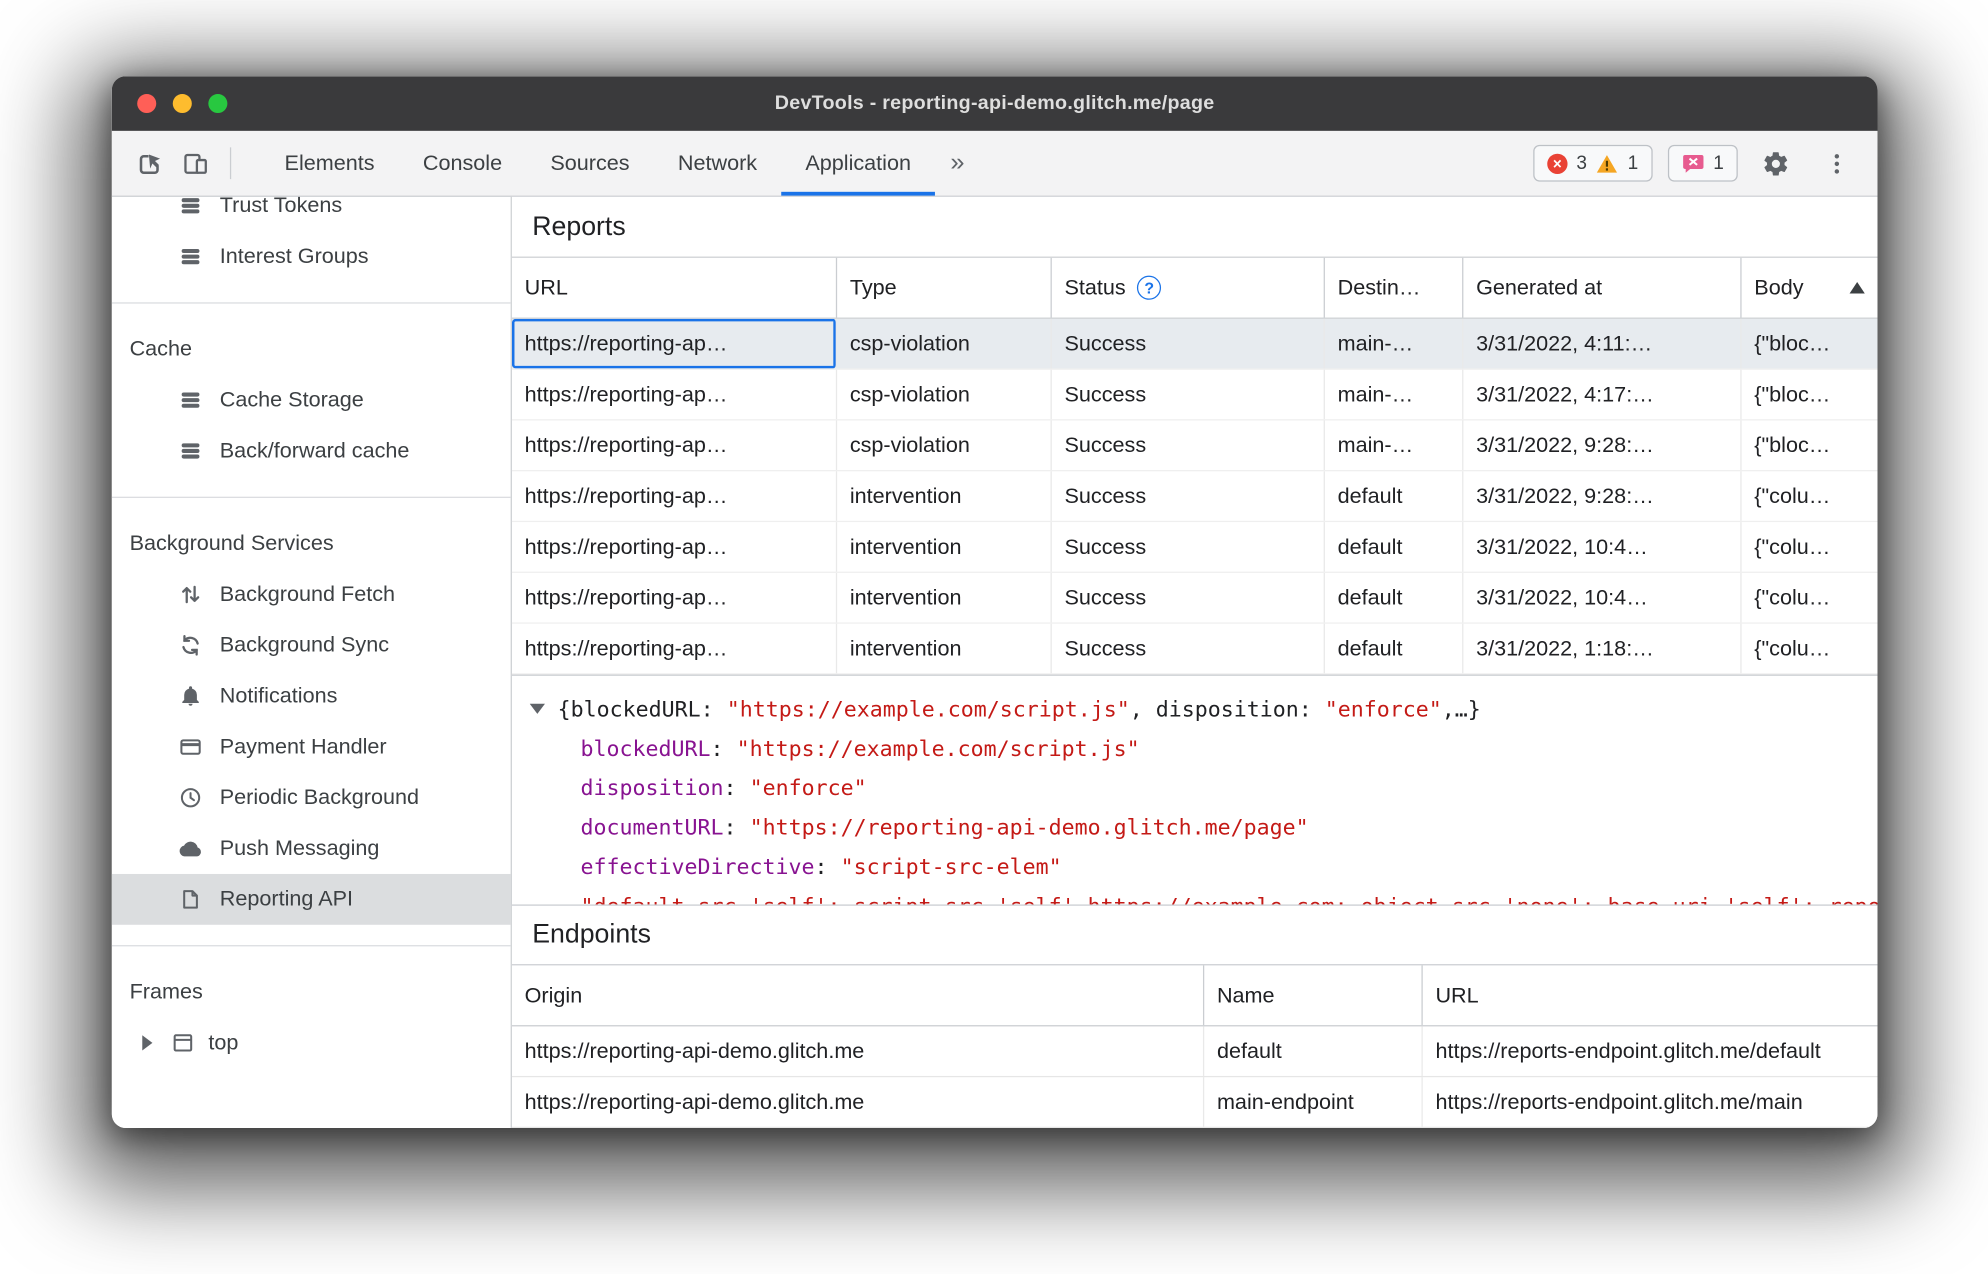 Image resolution: width=1988 pixels, height=1274 pixels. What do you see at coordinates (1394, 597) in the screenshot?
I see `report-destination-cell: default` at bounding box center [1394, 597].